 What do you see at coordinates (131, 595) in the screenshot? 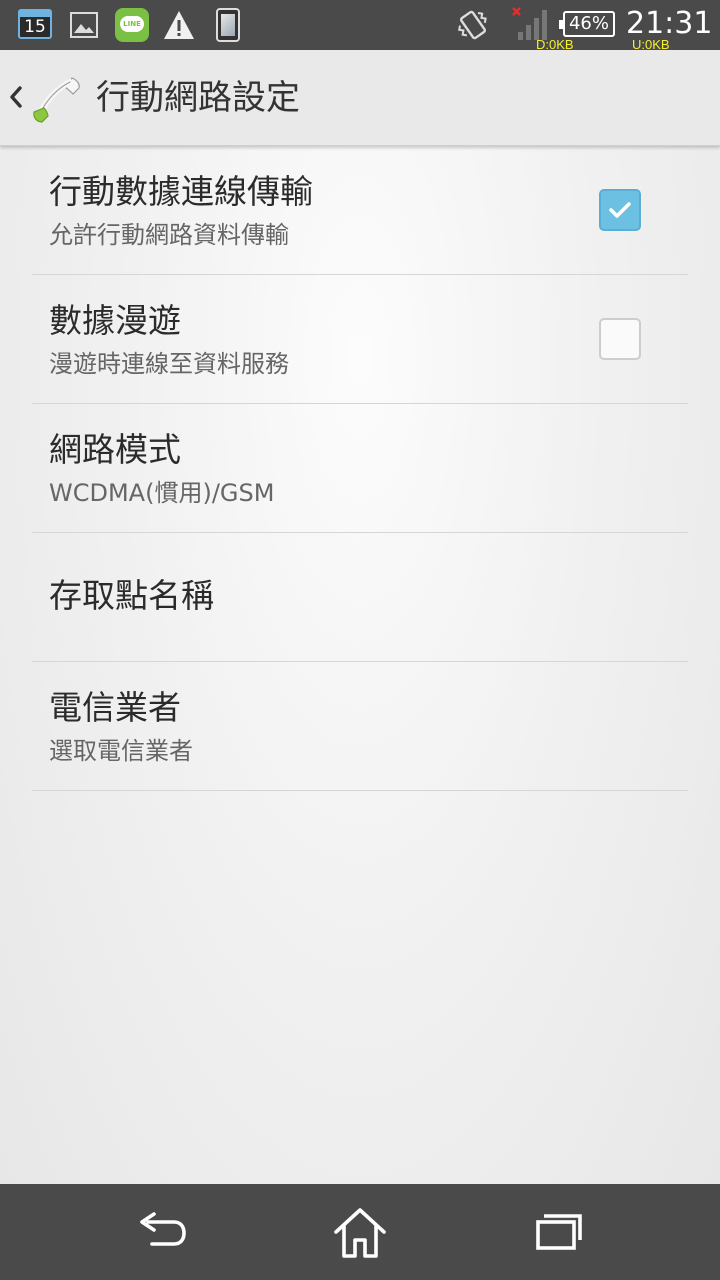
I see `setting-title: 存取點名稱` at bounding box center [131, 595].